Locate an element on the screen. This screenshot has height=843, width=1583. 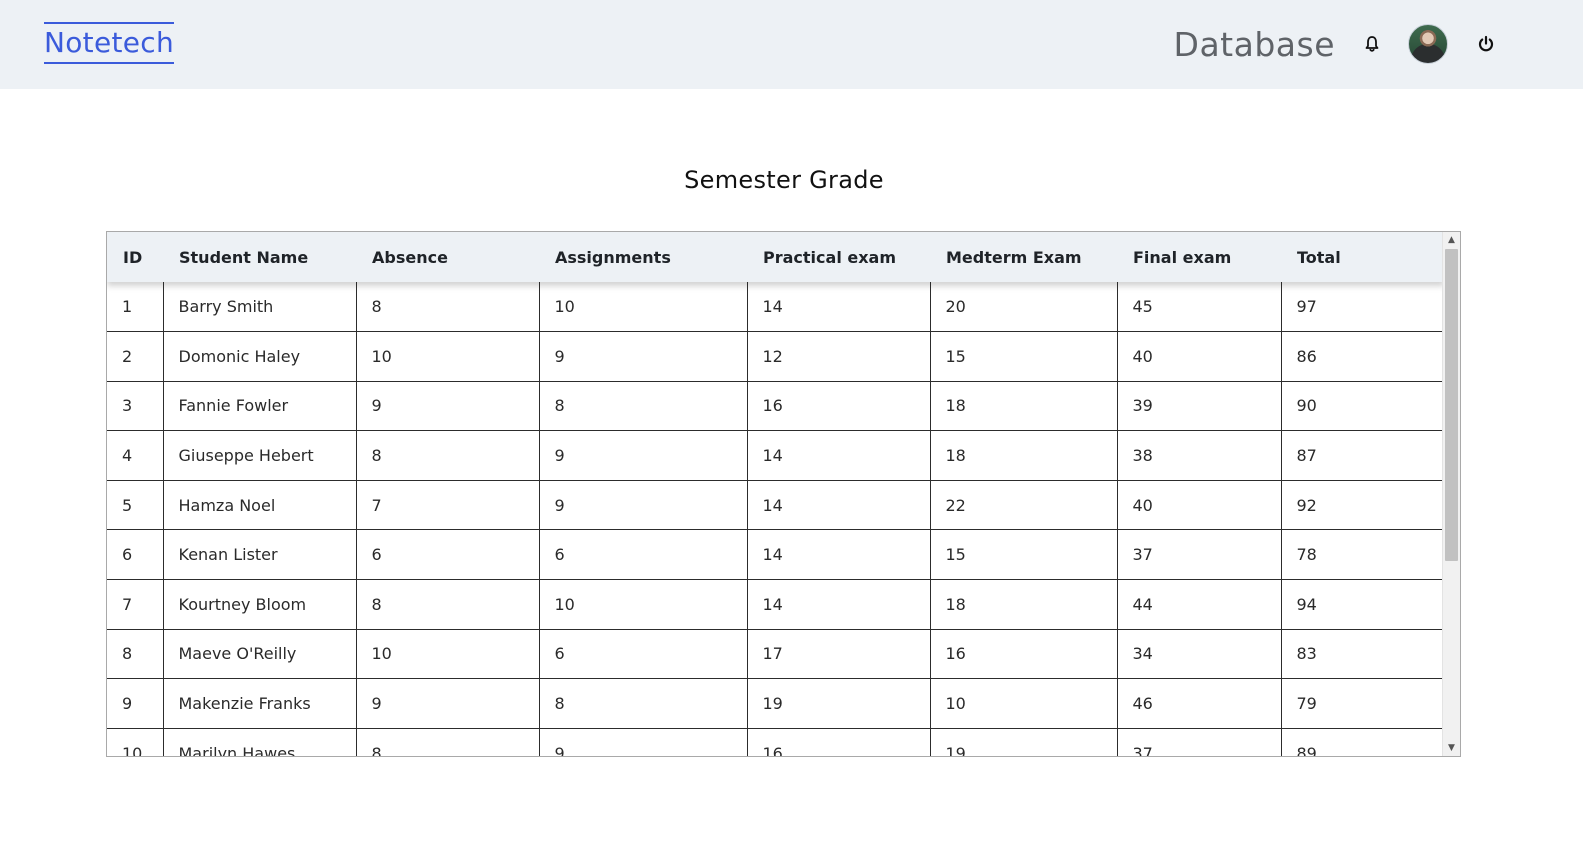
cell-student-name: Domonic Haley is located at coordinates (259, 356).